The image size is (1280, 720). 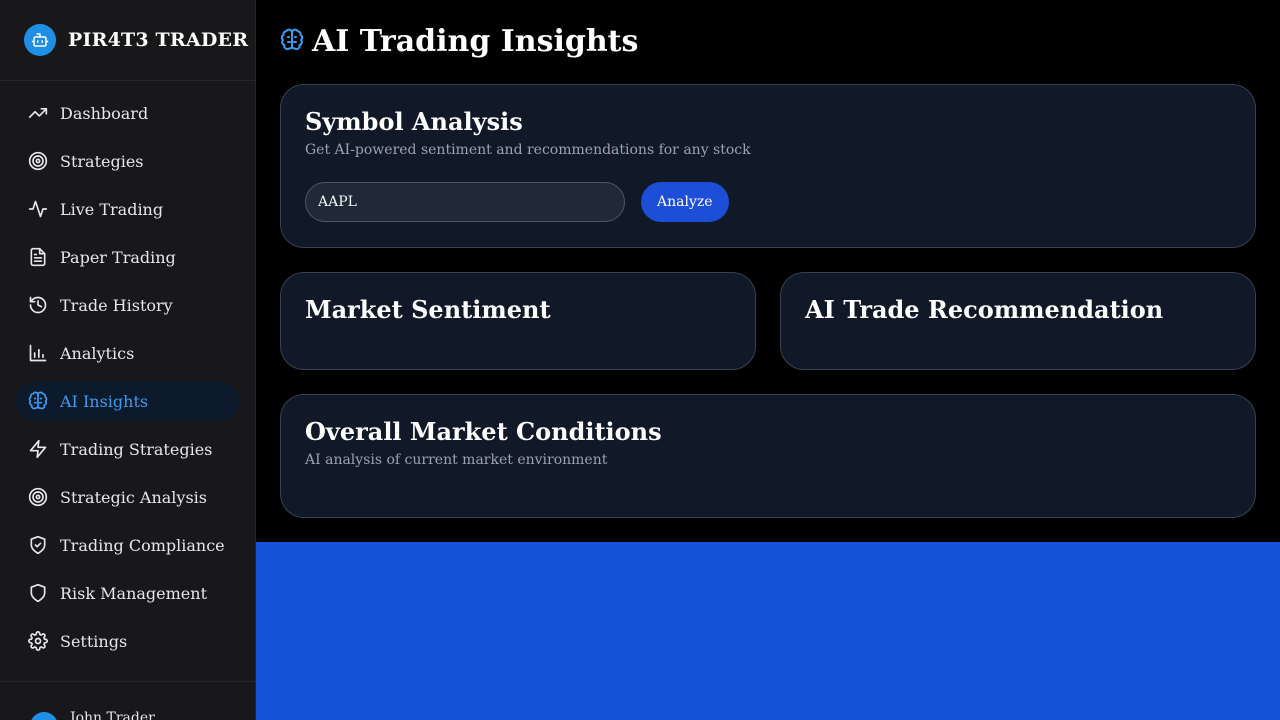 What do you see at coordinates (112, 209) in the screenshot?
I see `sidebar-item-label: Live Trading` at bounding box center [112, 209].